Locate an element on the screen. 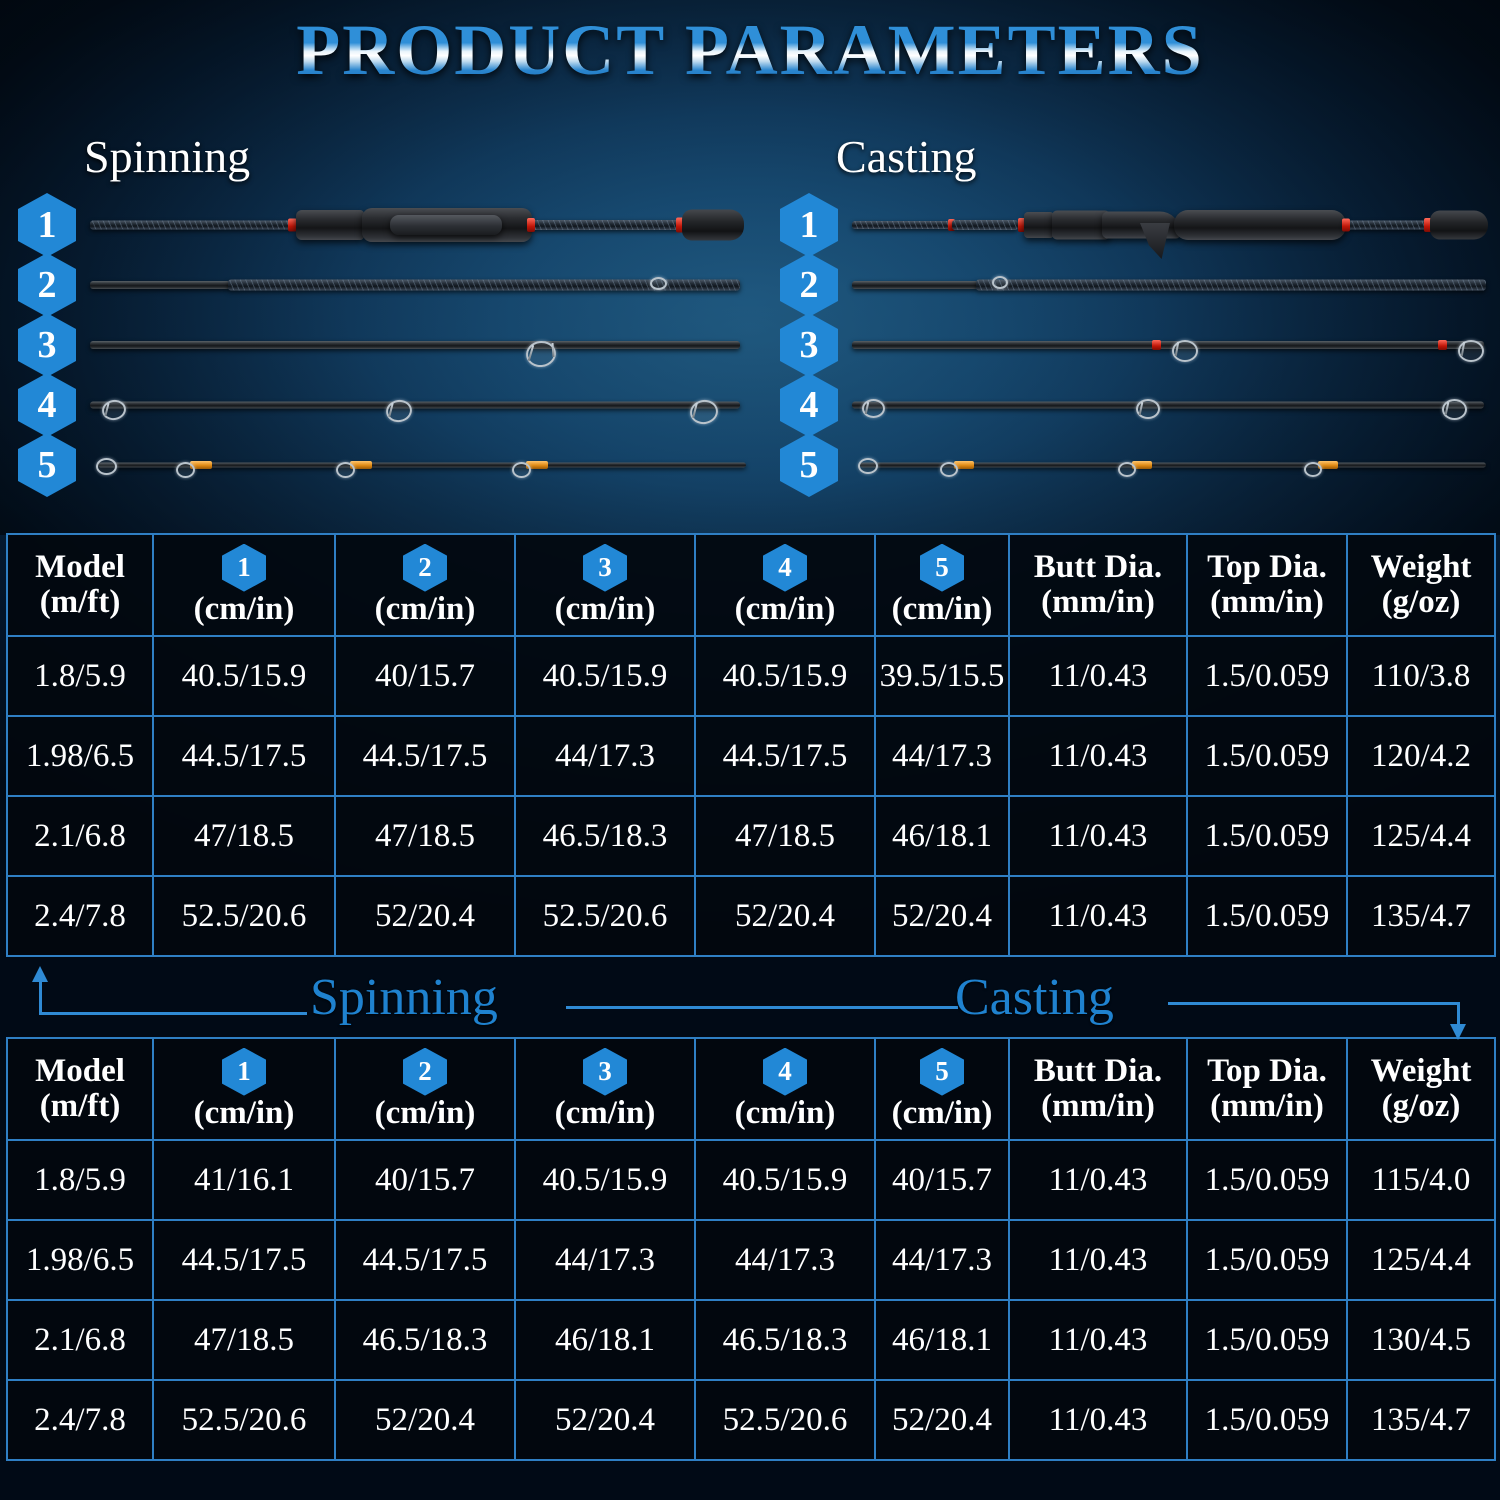  section-badge-2-casting: 2 is located at coordinates (809, 285).